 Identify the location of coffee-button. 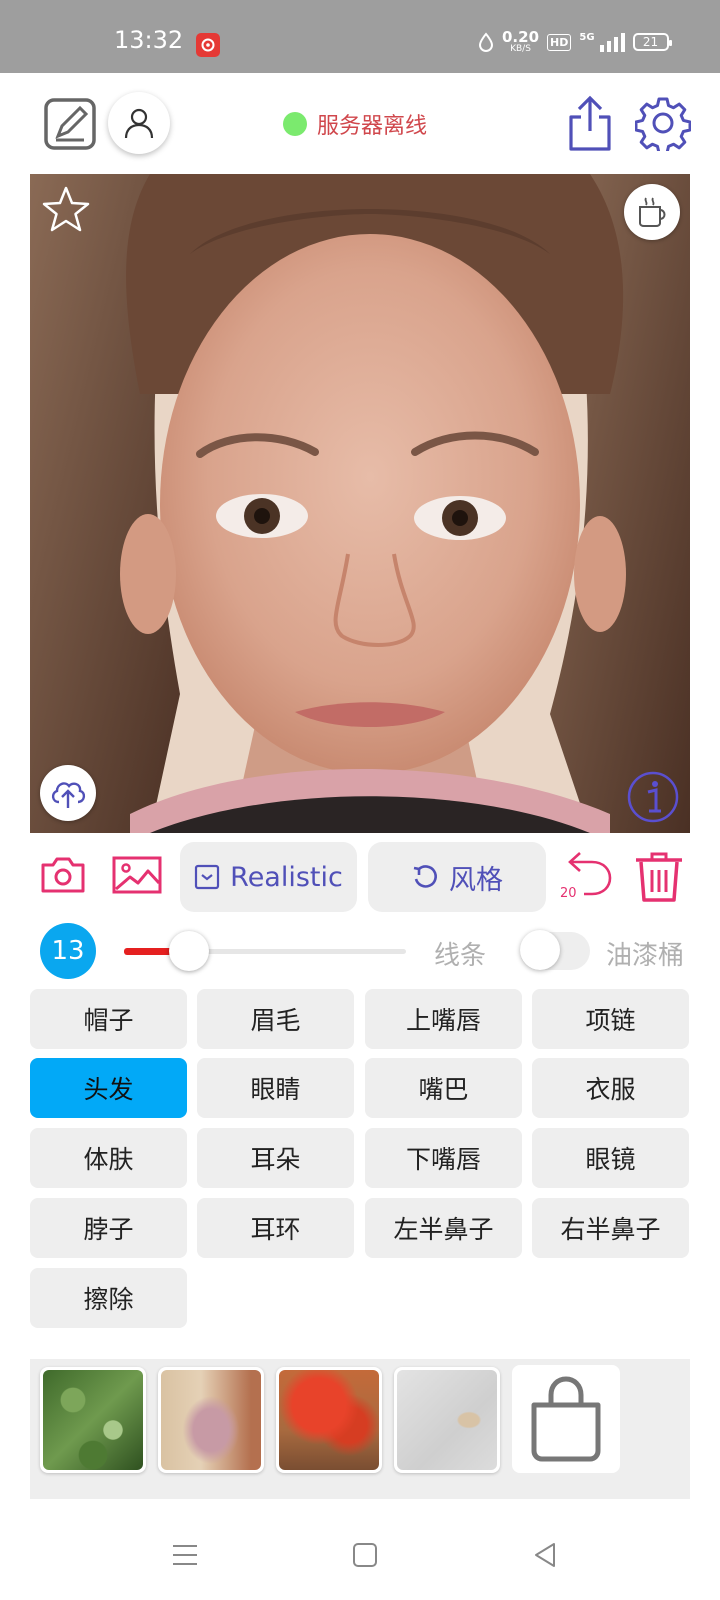
(652, 212).